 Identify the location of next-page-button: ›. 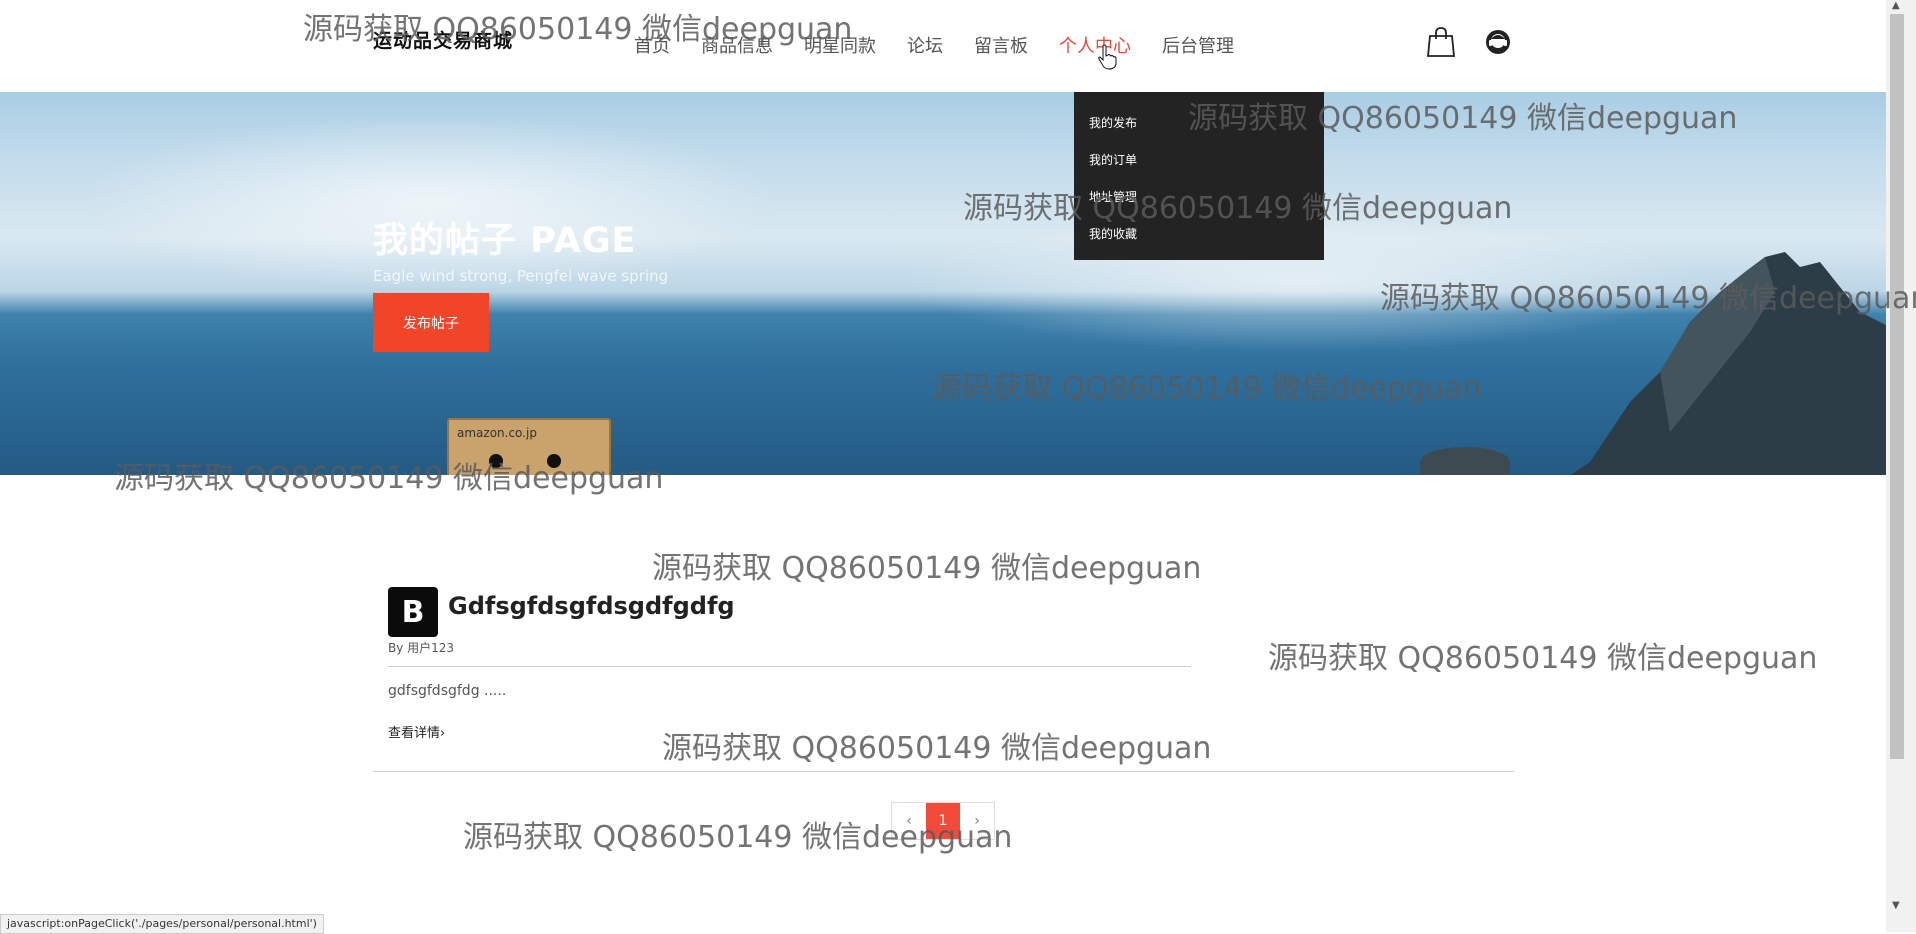
(977, 821).